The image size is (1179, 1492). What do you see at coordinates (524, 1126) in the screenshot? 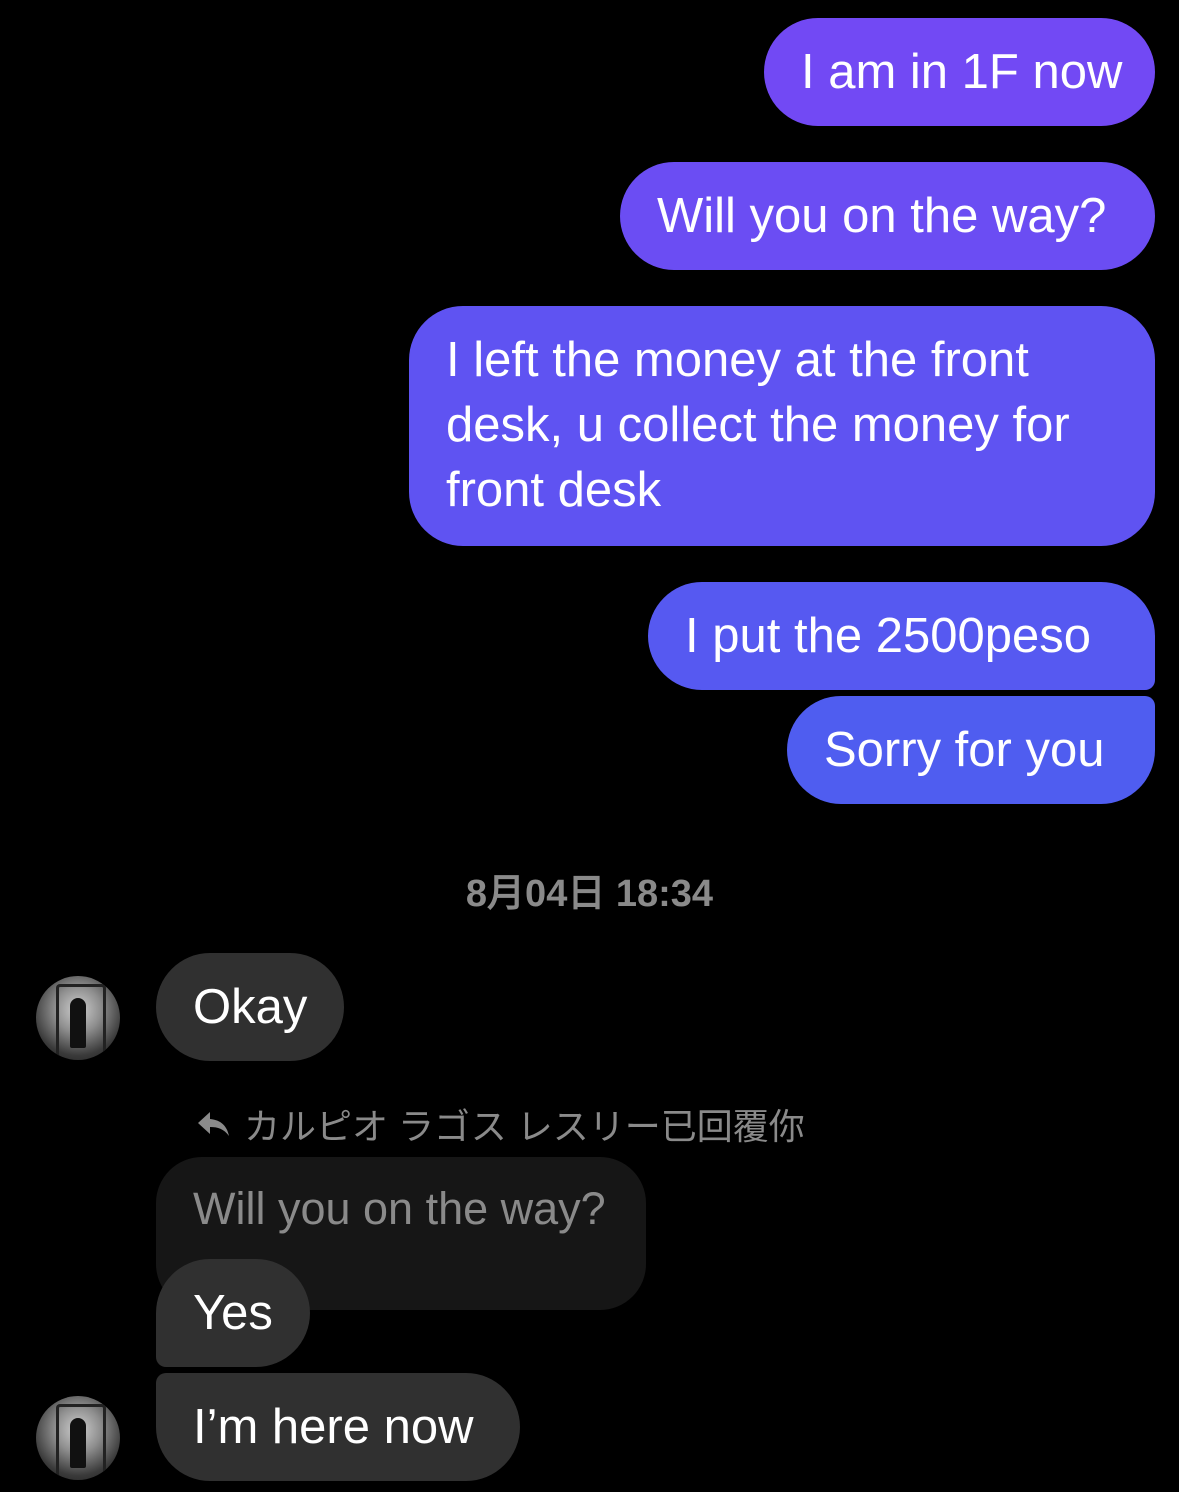
I see `reply-indicator-text: カルピオ ラゴス レスリー已回覆你` at bounding box center [524, 1126].